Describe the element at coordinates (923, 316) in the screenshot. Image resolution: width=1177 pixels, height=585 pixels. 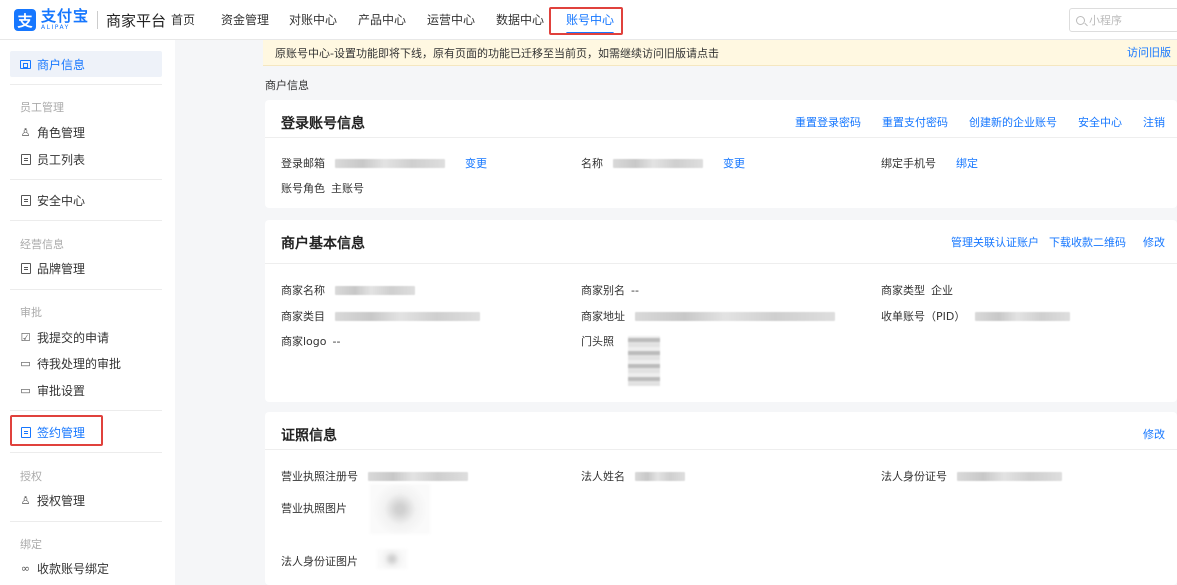
I see `field-label: 收单账号（PID）` at that location.